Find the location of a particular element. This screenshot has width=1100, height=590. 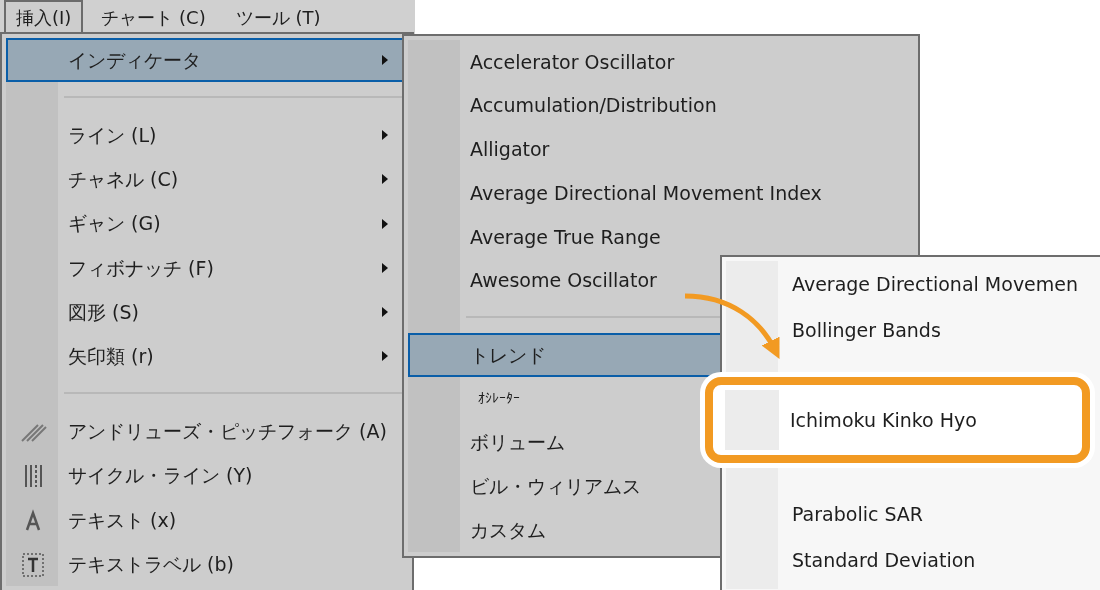

menu-bar-item: 挿入(I) is located at coordinates (44, 17).